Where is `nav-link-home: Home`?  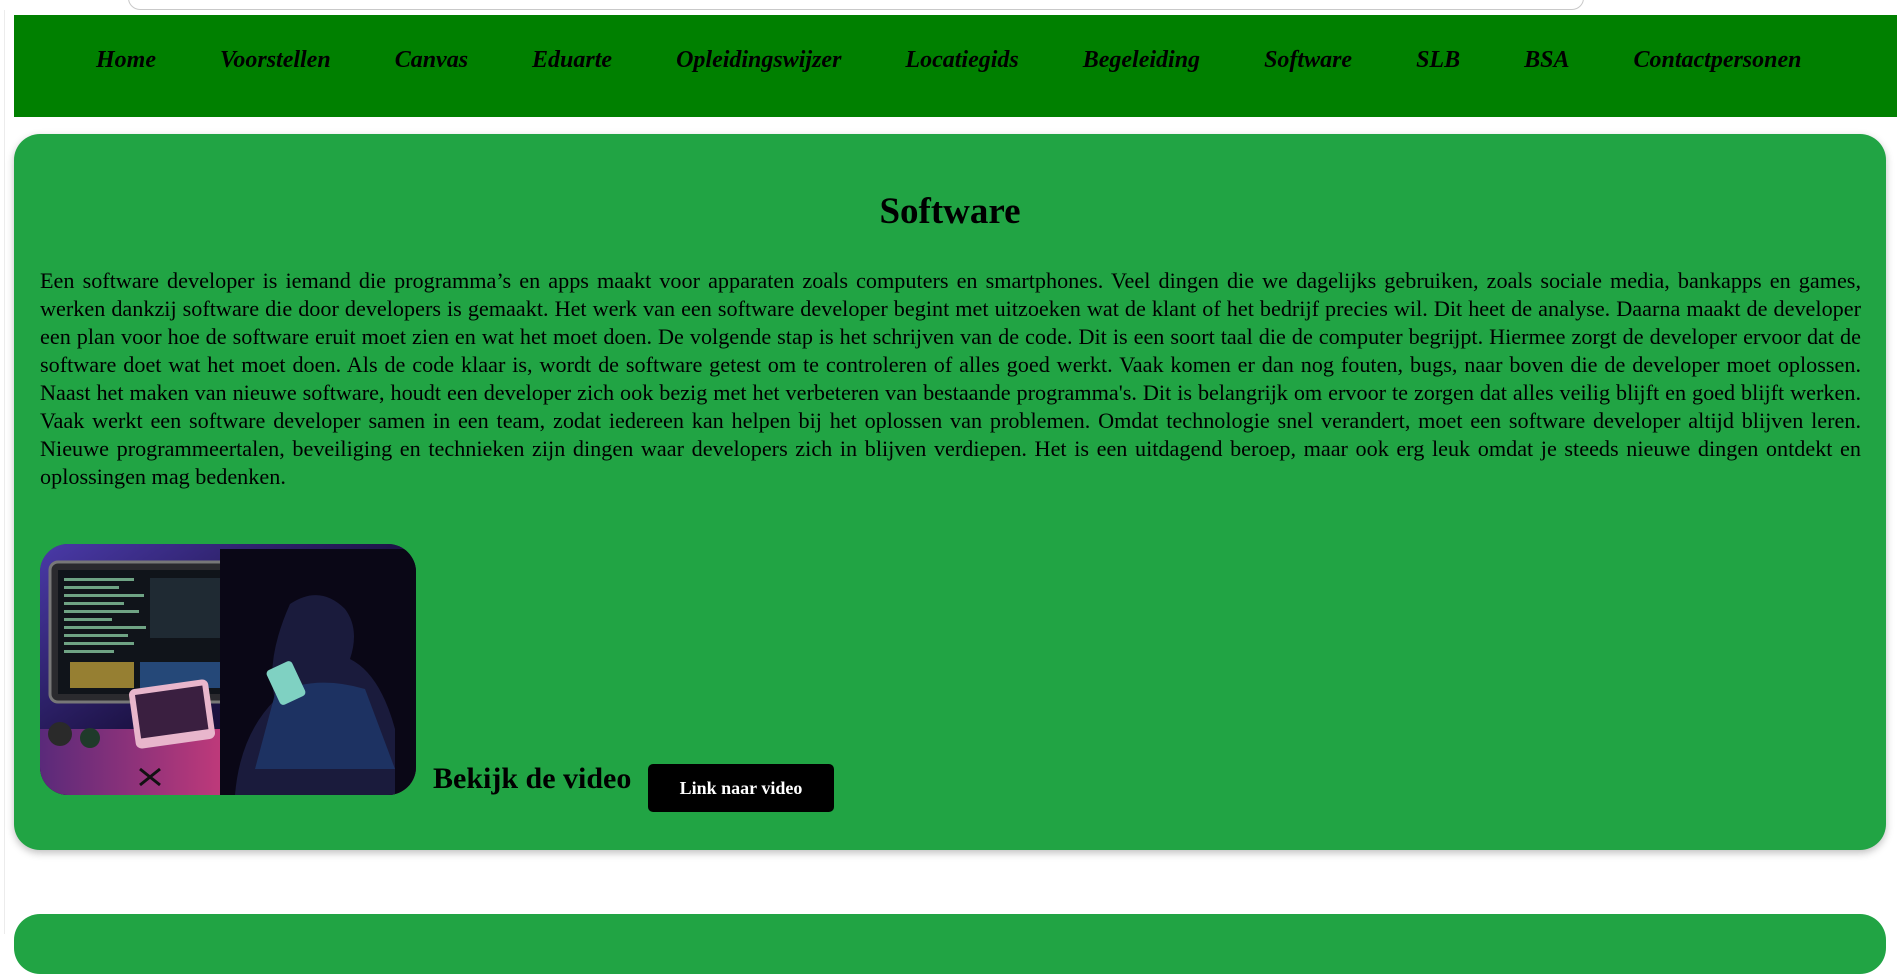
nav-link-home: Home is located at coordinates (126, 60).